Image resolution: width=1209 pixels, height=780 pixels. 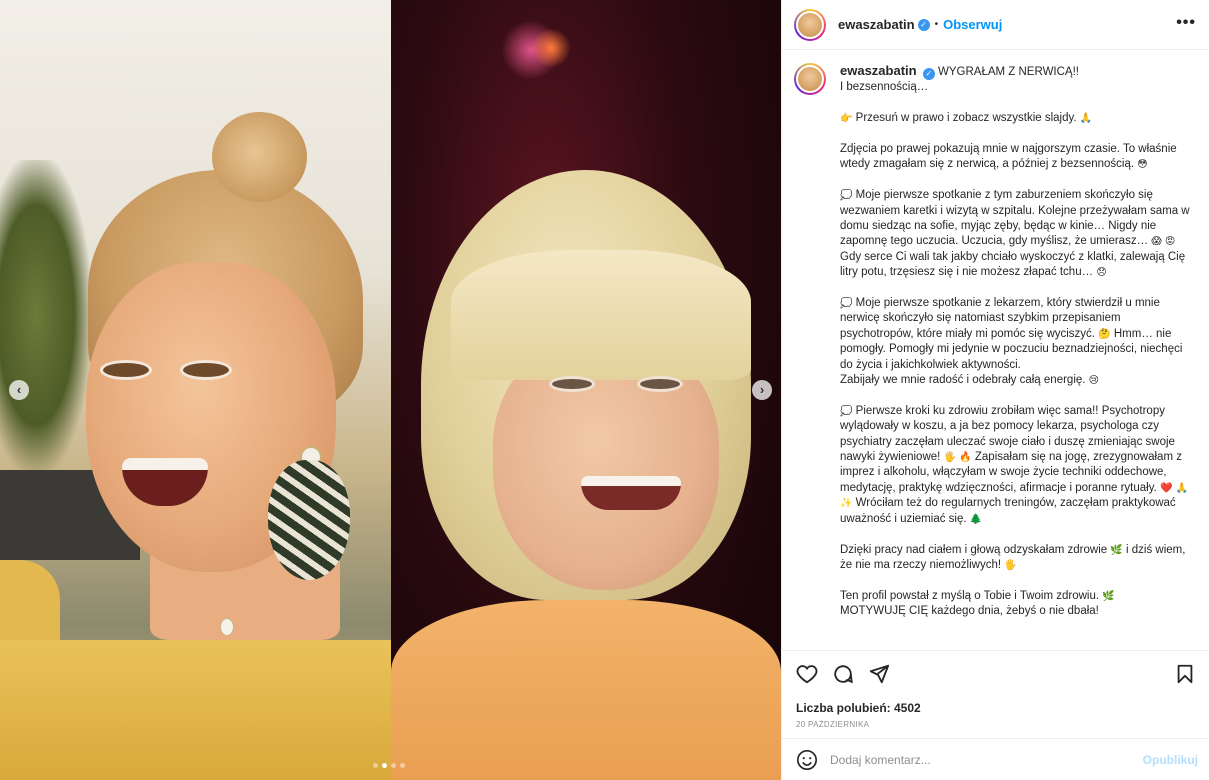 I want to click on point-right-icon: 👉, so click(x=846, y=119).